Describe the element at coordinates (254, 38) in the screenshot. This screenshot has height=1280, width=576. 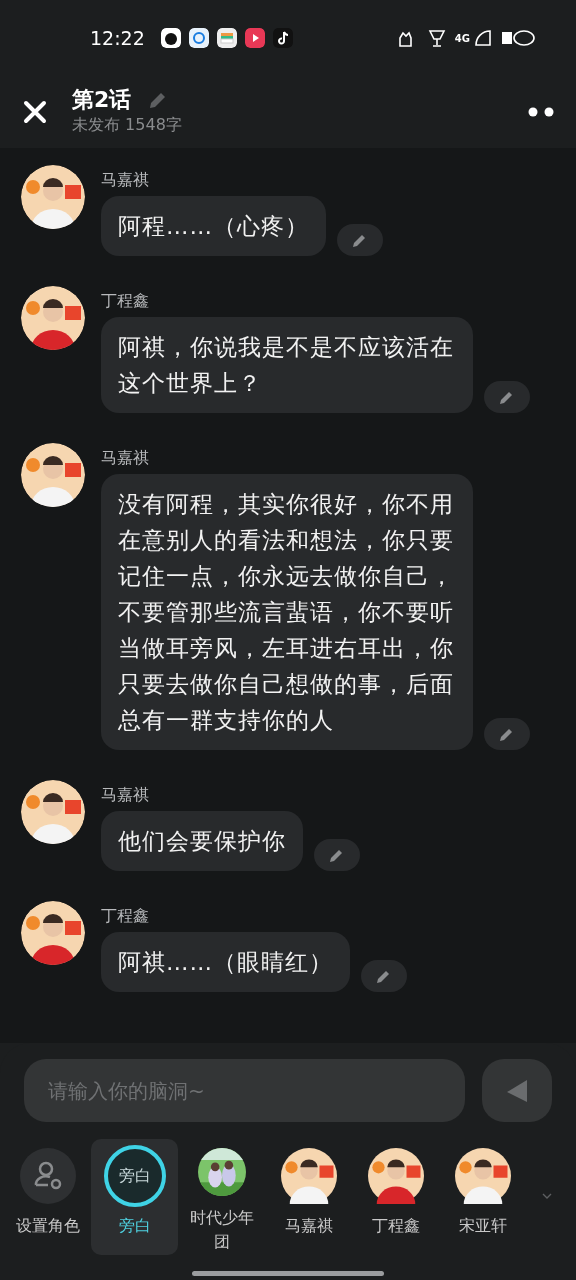
I see `play-icon` at that location.